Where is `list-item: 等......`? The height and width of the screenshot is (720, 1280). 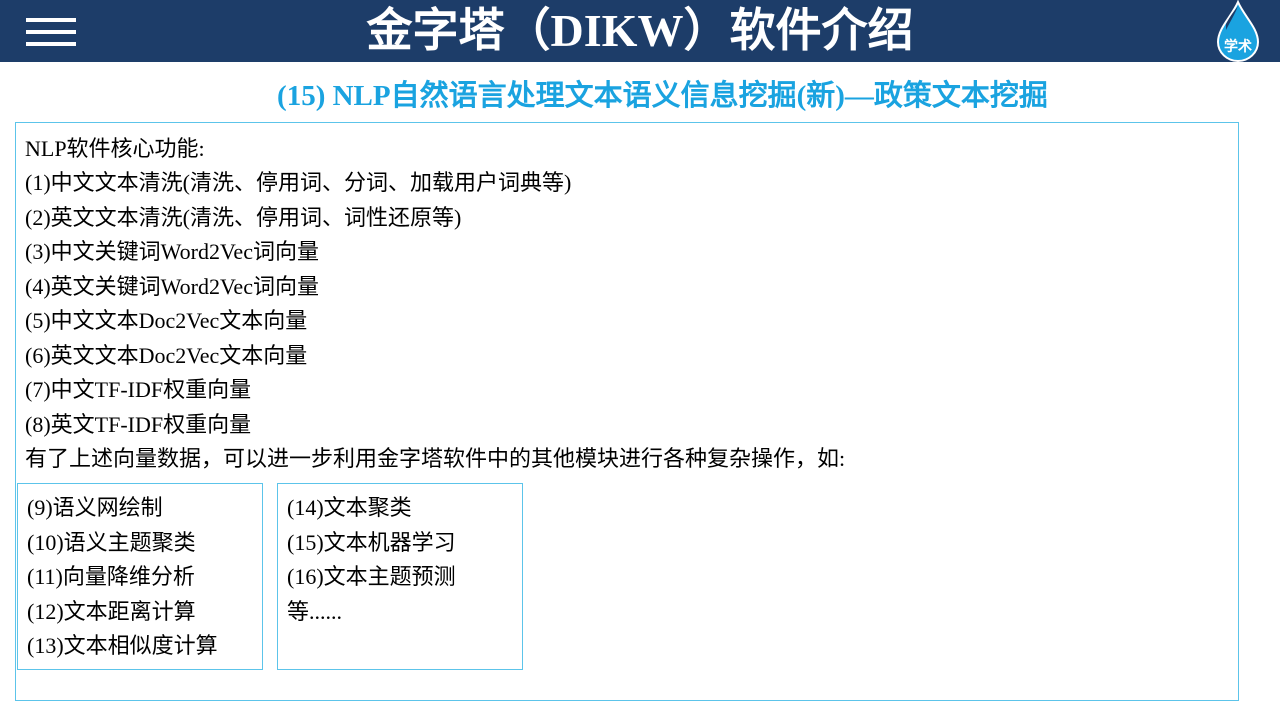
list-item: 等...... is located at coordinates (315, 611).